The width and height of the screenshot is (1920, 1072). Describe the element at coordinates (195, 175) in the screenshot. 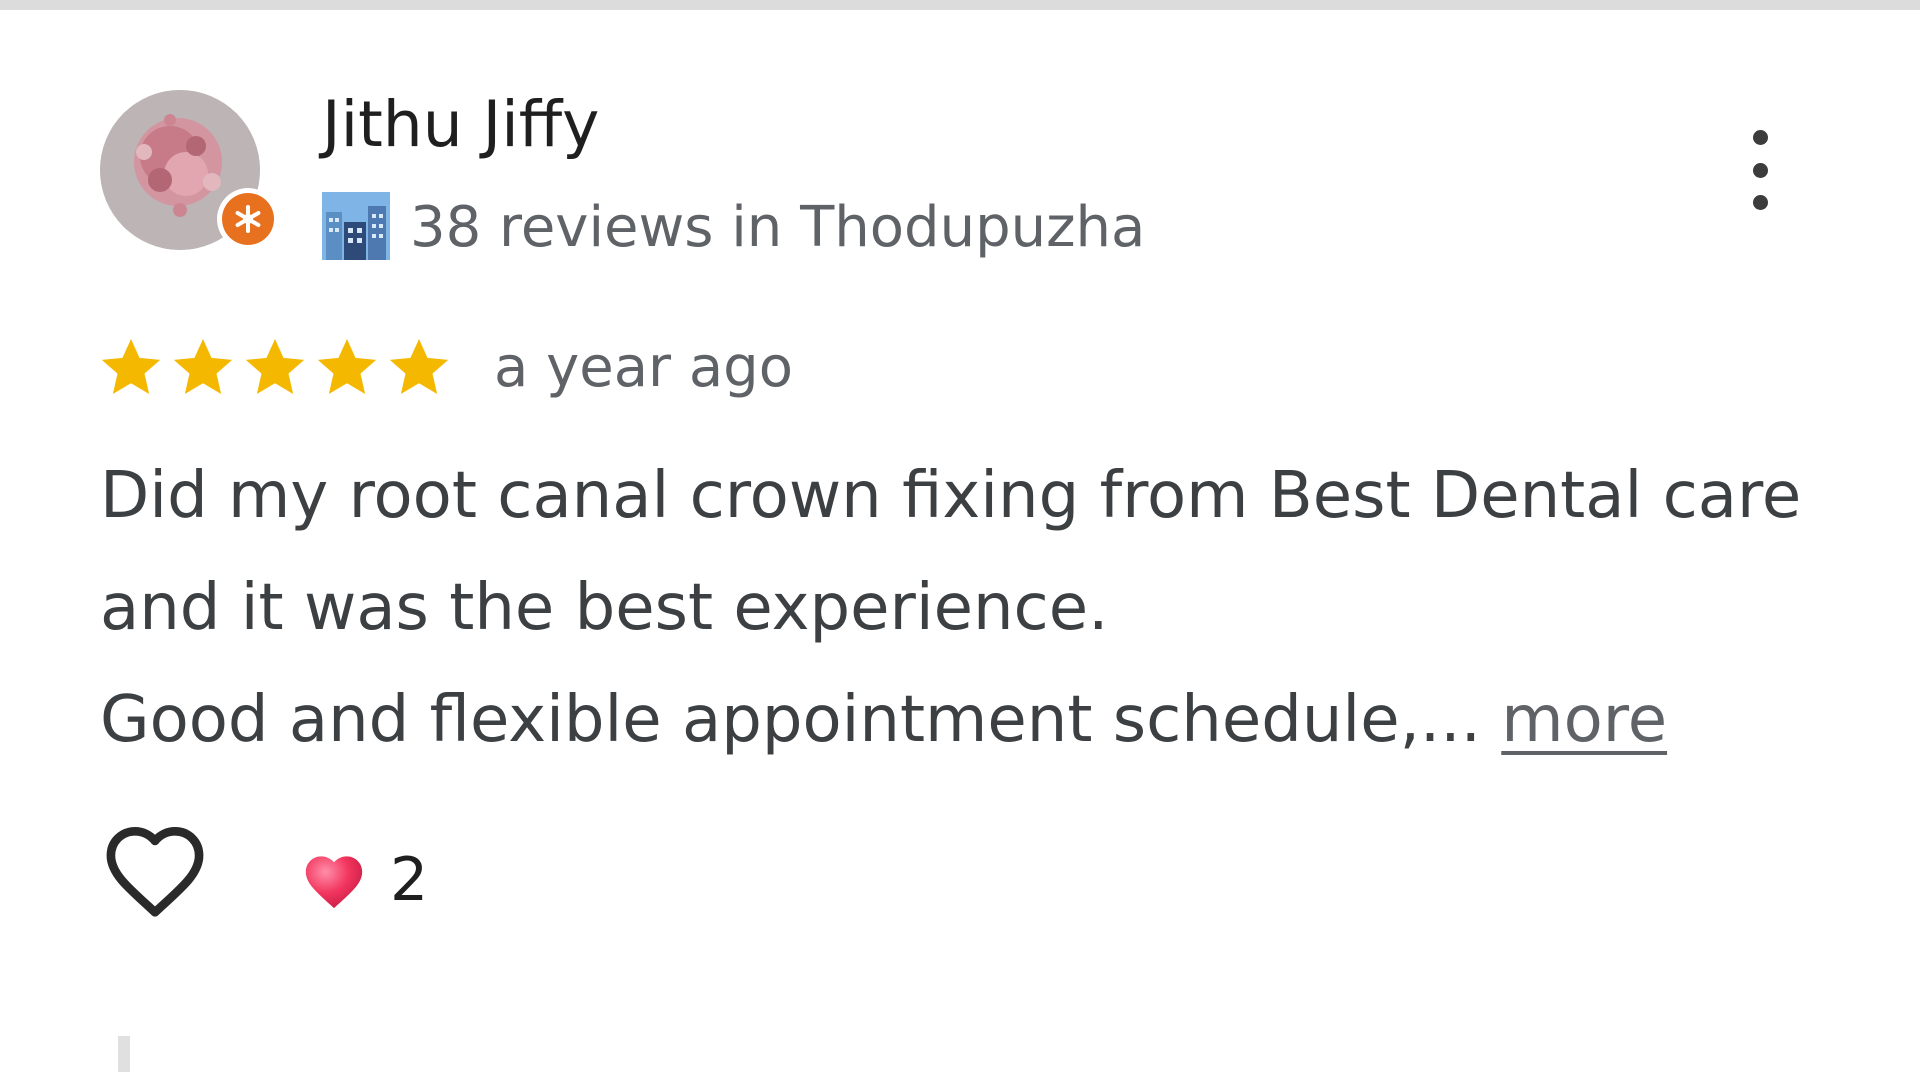

I see `reviewer-avatar-group` at that location.